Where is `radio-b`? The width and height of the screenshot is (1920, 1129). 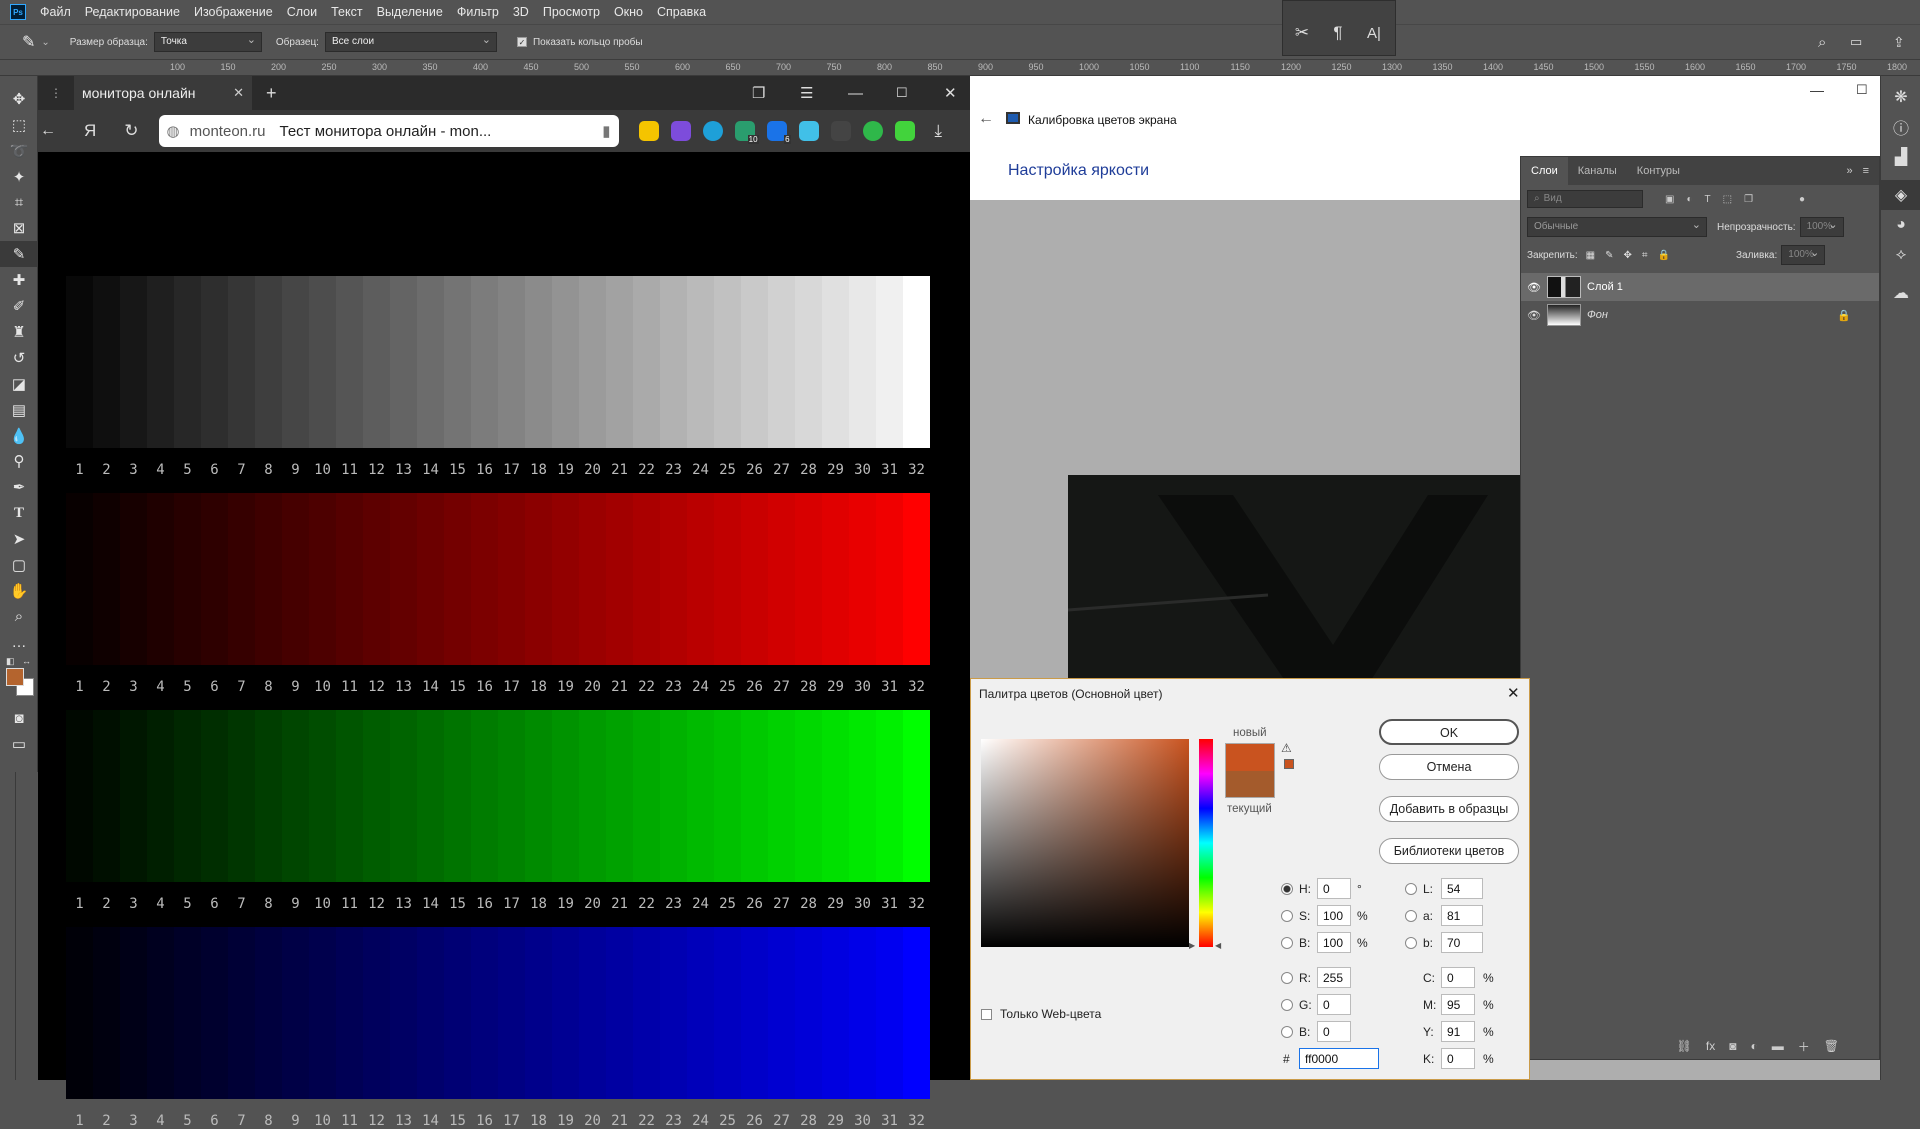 radio-b is located at coordinates (1287, 942).